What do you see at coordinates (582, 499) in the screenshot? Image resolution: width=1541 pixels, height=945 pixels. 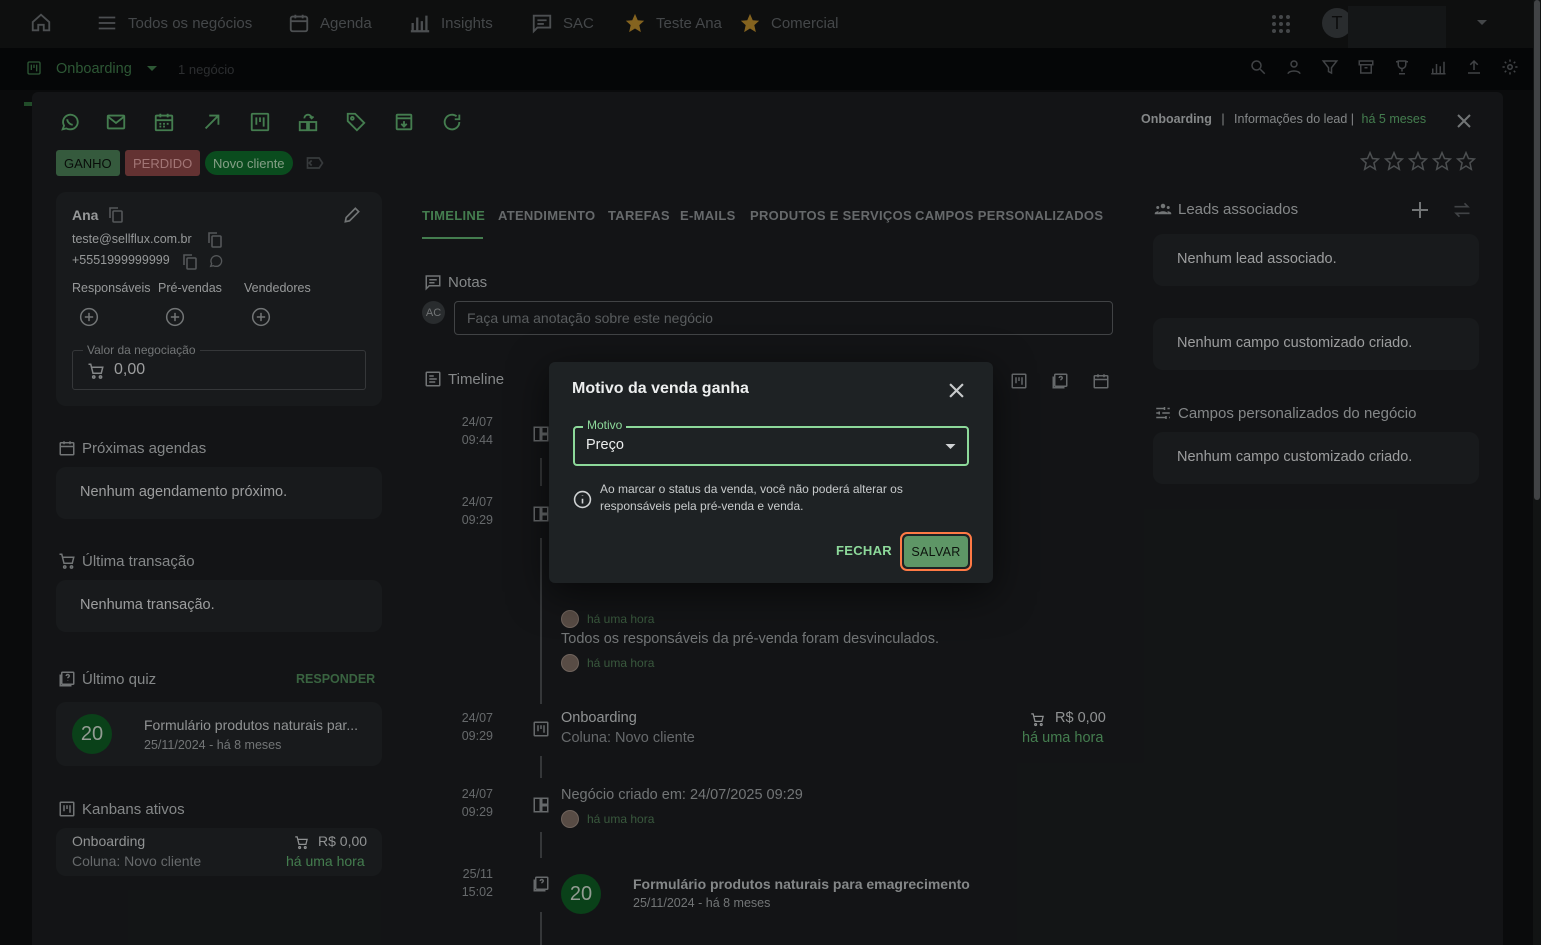 I see `info-icon` at bounding box center [582, 499].